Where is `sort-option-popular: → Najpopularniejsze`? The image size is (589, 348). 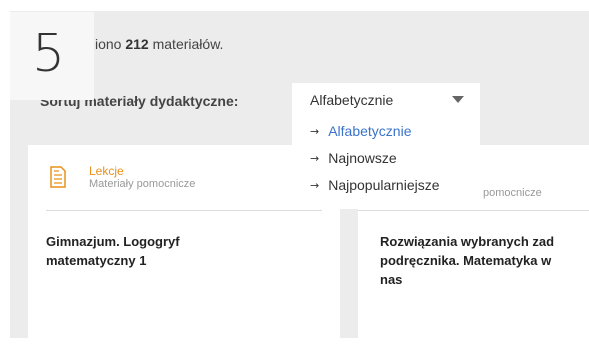
sort-option-popular: → Najpopularniejsze is located at coordinates (375, 185).